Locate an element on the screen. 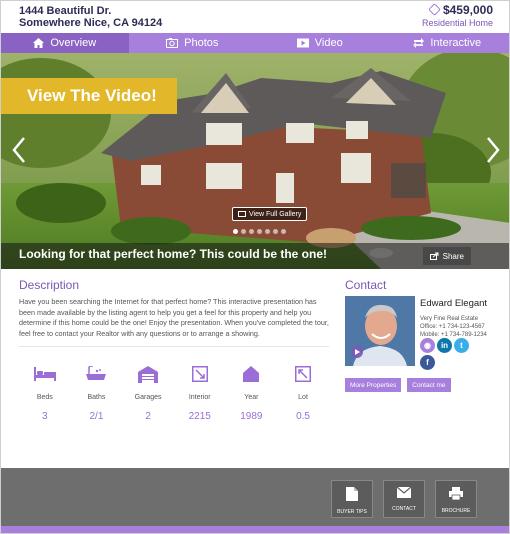 Image resolution: width=510 pixels, height=534 pixels. price-block: $459,000 Residential Home is located at coordinates (457, 16).